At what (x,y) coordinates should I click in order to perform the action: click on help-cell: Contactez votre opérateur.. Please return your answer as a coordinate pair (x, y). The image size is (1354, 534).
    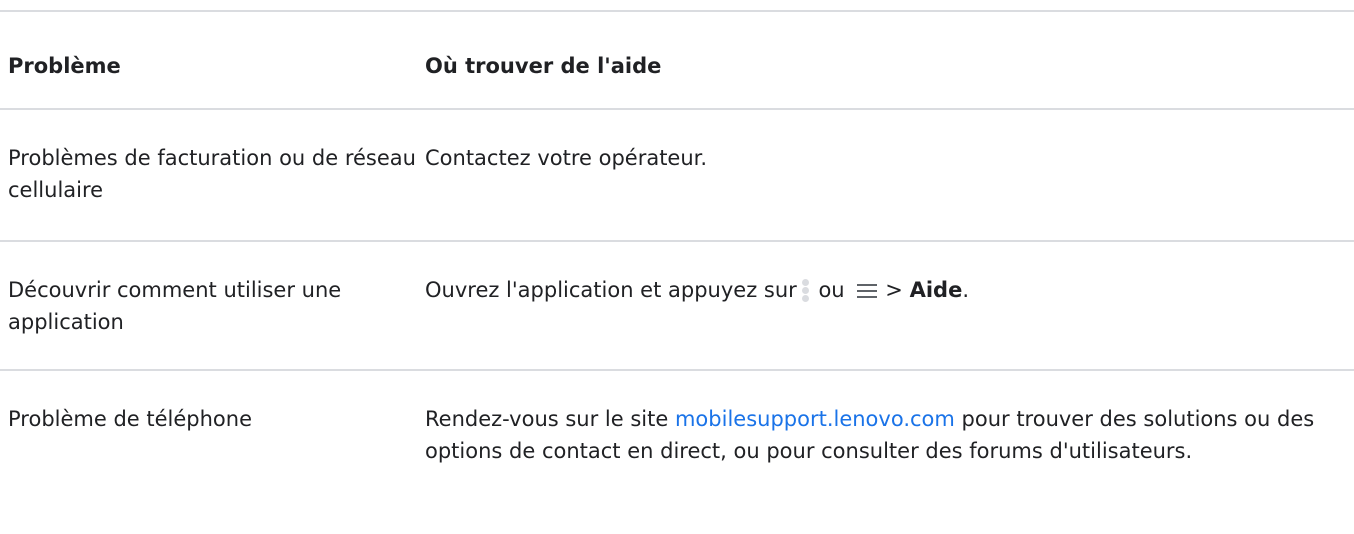
    Looking at the image, I should click on (566, 158).